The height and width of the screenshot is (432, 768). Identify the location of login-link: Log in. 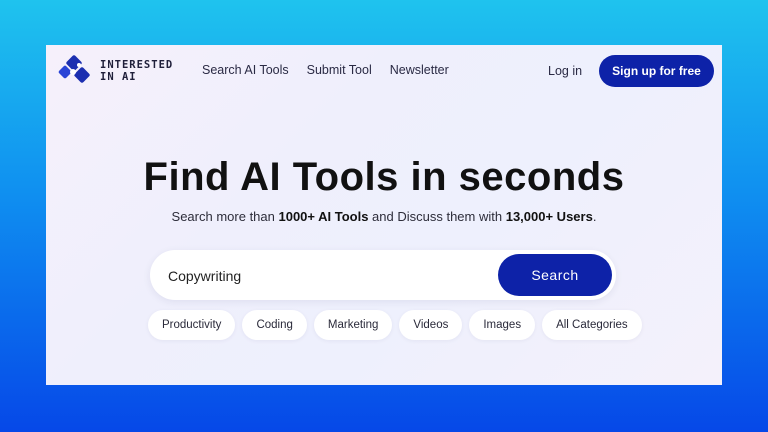
(565, 71).